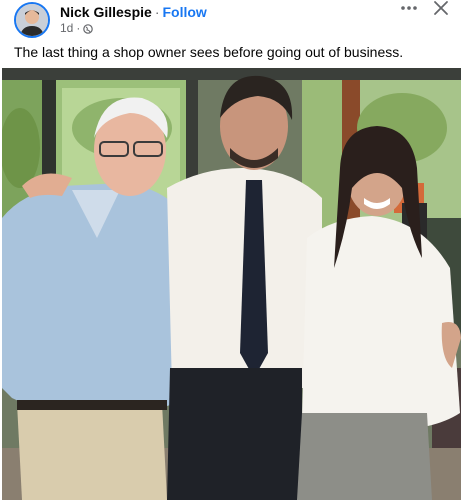  Describe the element at coordinates (66, 28) in the screenshot. I see `post-timestamp: 1d` at that location.